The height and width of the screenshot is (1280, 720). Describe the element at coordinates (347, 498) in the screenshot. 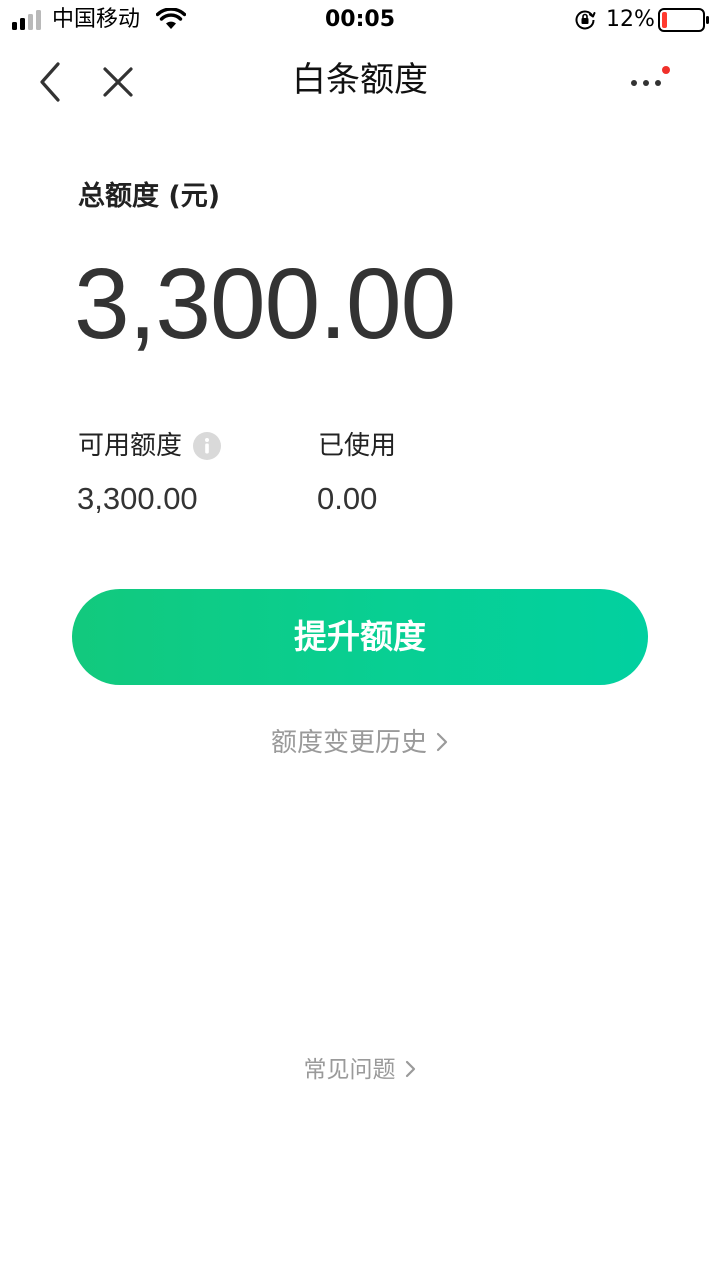

I see `used-limit-value: 0.00` at that location.